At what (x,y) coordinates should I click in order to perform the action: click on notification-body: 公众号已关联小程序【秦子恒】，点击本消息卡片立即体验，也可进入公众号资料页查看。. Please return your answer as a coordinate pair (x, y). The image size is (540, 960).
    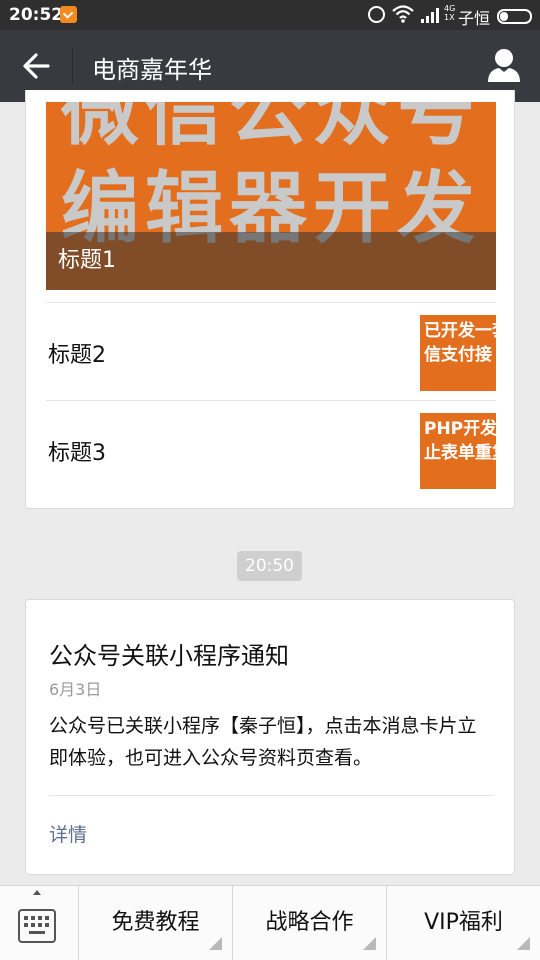
    Looking at the image, I should click on (263, 742).